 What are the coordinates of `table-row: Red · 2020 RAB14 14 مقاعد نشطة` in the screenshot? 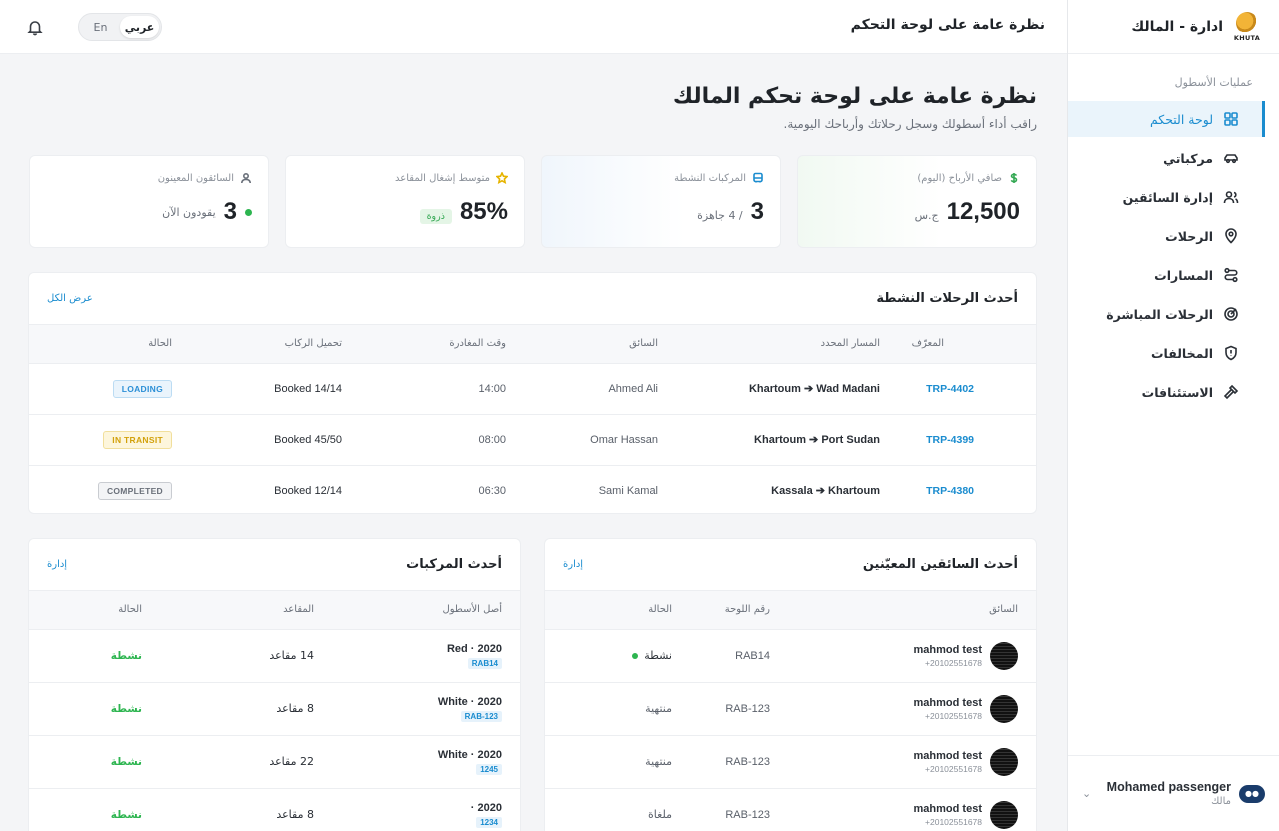 It's located at (274, 655).